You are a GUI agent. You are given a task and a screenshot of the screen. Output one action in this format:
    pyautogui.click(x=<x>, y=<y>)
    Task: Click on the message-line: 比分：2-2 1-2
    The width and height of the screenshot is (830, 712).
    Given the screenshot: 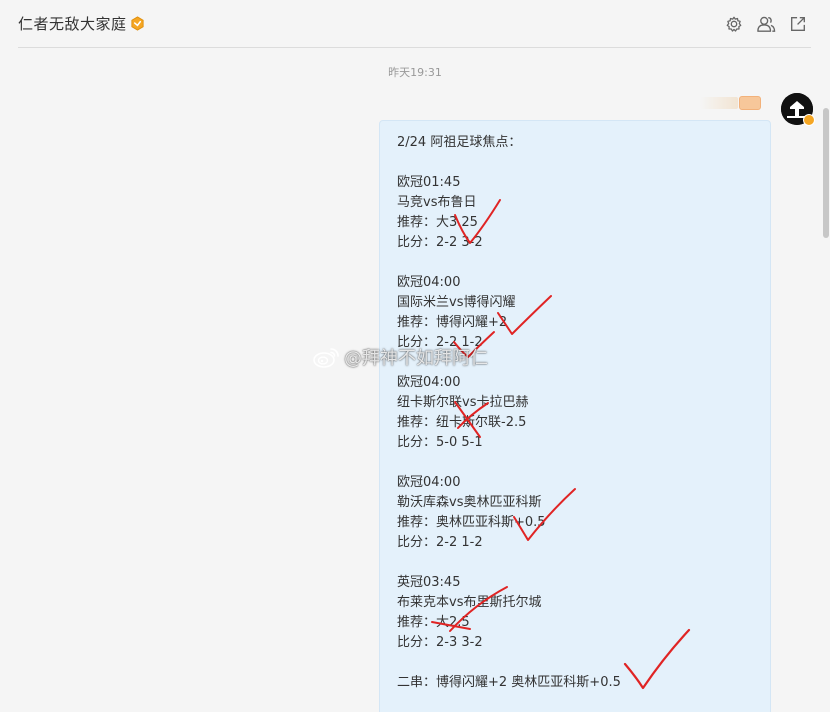 What is the action you would take?
    pyautogui.click(x=440, y=542)
    